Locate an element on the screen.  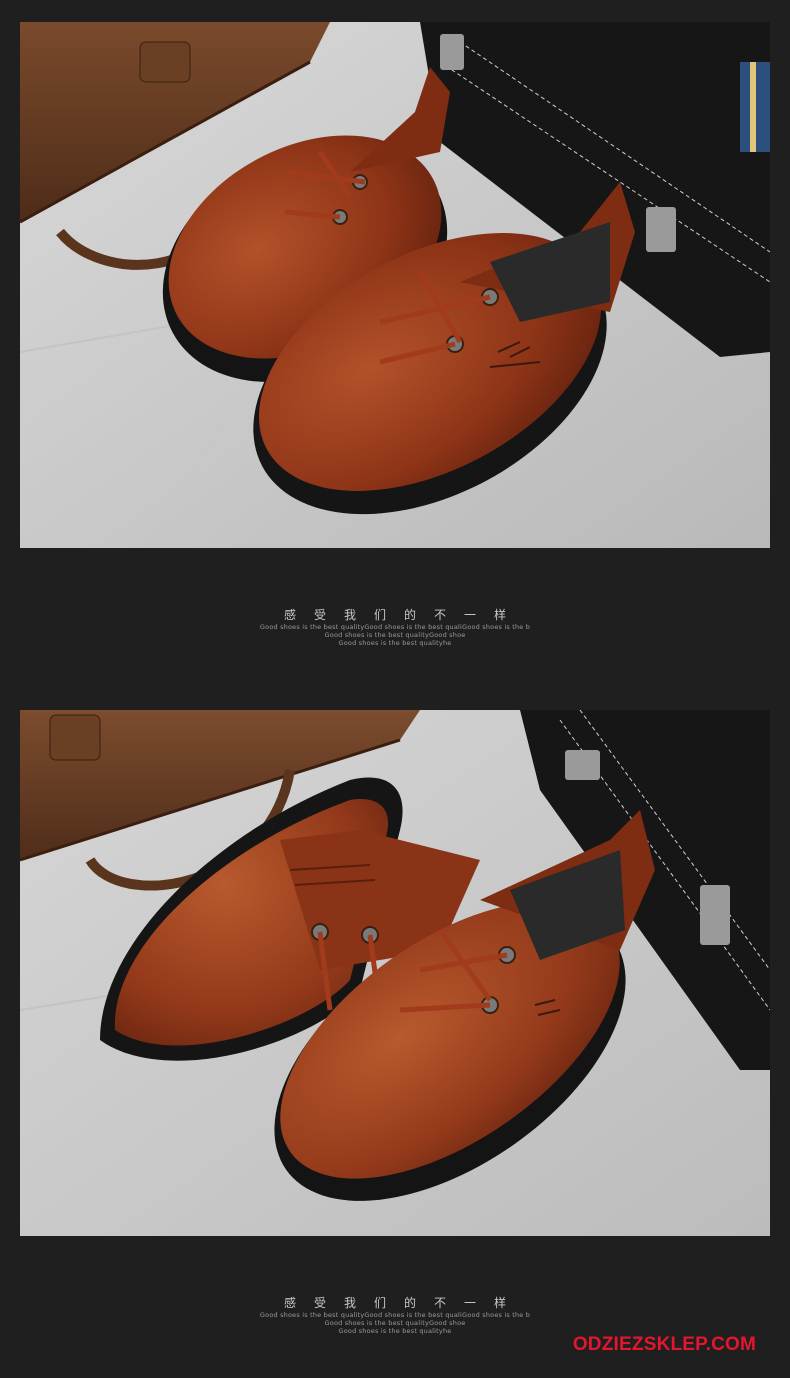
caption-subtitle-line: Good shoes is the best qualityhe is located at coordinates (395, 643).